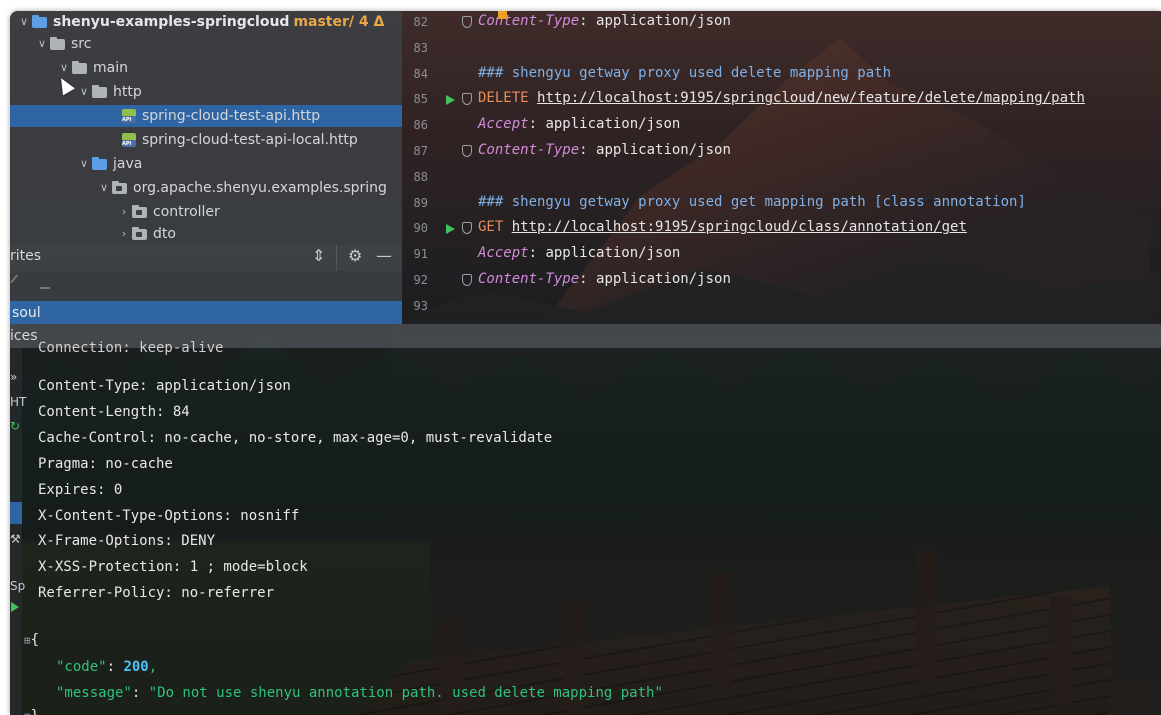  What do you see at coordinates (32, 640) in the screenshot?
I see `json-open-brace: ⊞{` at bounding box center [32, 640].